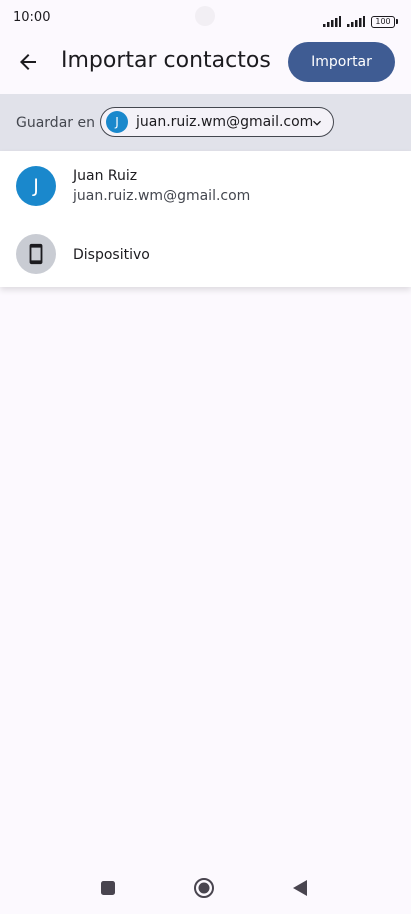  What do you see at coordinates (166, 60) in the screenshot?
I see `page-title: Importar contactos` at bounding box center [166, 60].